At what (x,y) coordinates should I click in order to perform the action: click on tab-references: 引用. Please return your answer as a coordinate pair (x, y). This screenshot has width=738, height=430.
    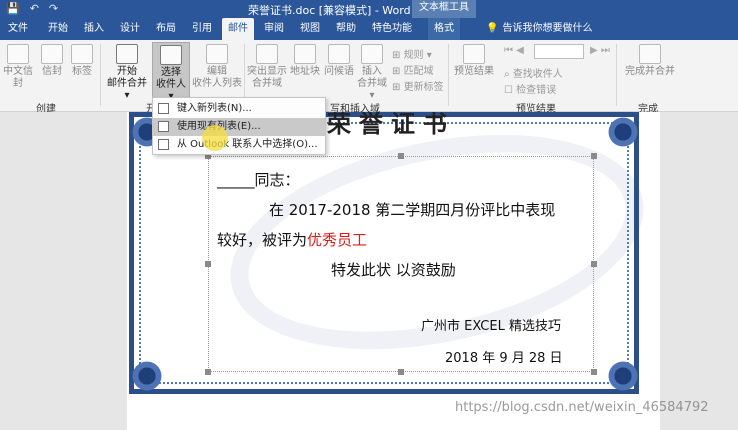
    Looking at the image, I should click on (202, 29).